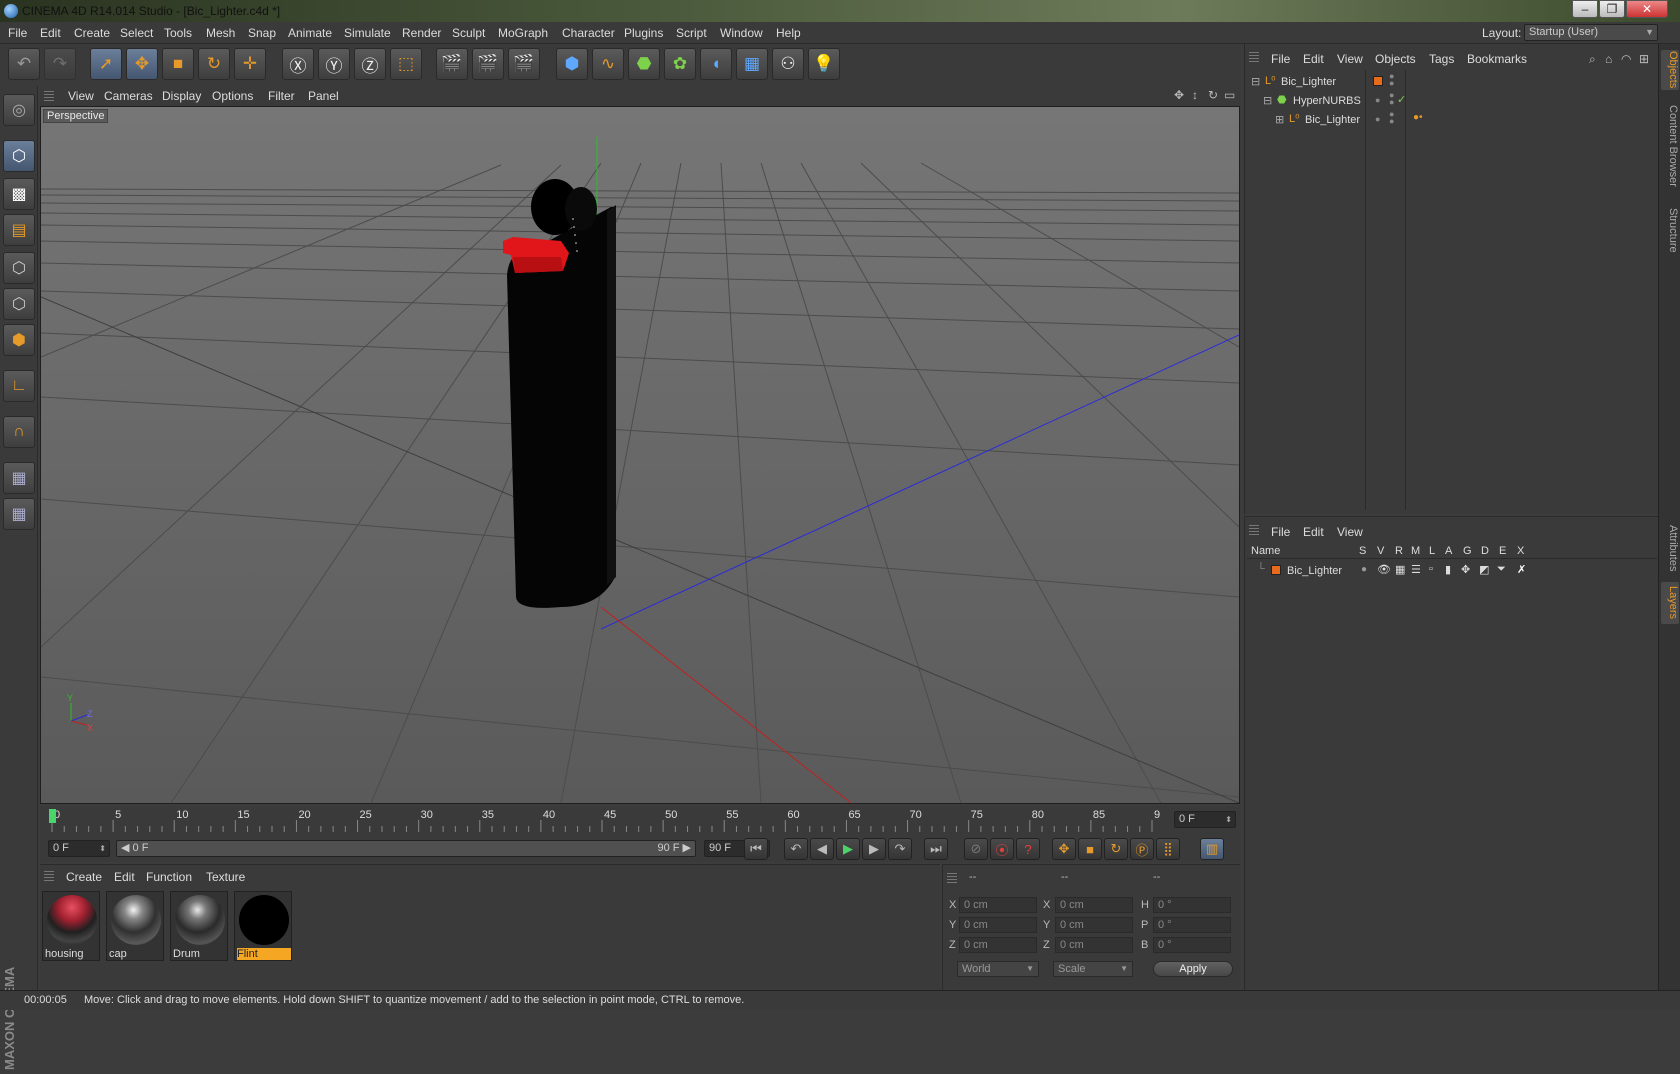 The image size is (1680, 1074). Describe the element at coordinates (1094, 925) in the screenshot. I see `size-y-field: 0 cm` at that location.